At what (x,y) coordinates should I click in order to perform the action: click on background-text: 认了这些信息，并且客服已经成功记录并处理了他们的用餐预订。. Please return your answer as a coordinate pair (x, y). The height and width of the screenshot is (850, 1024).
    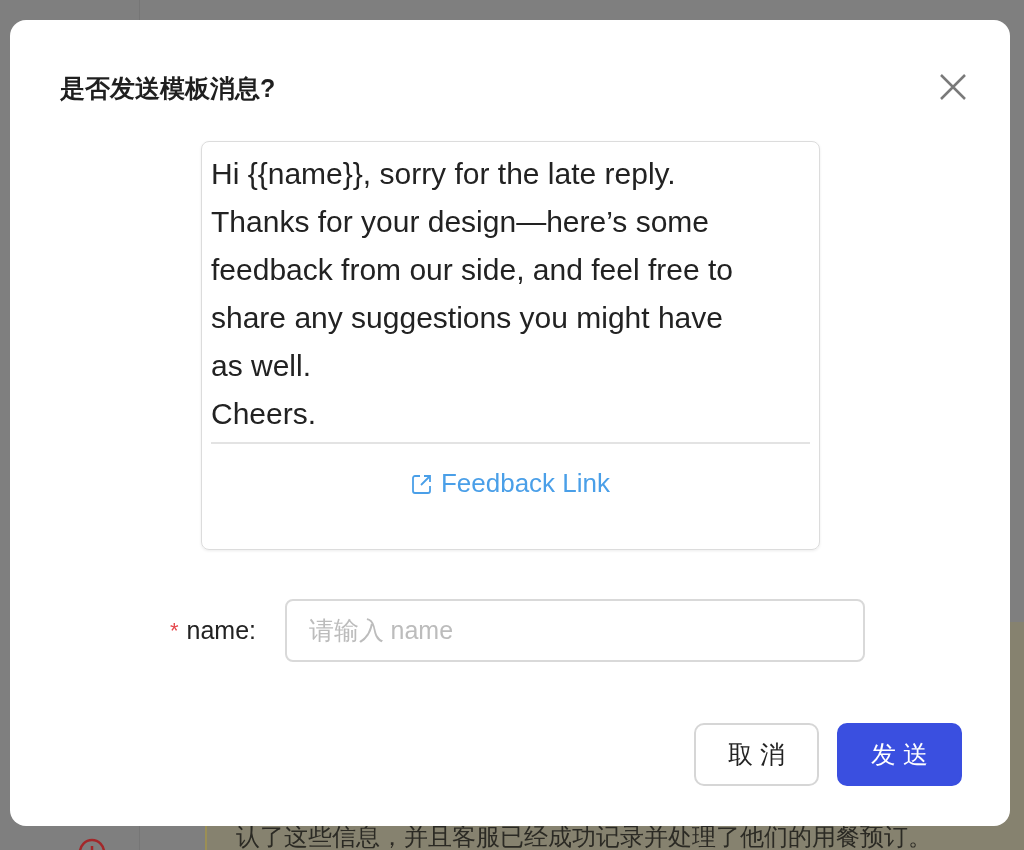
    Looking at the image, I should click on (584, 836).